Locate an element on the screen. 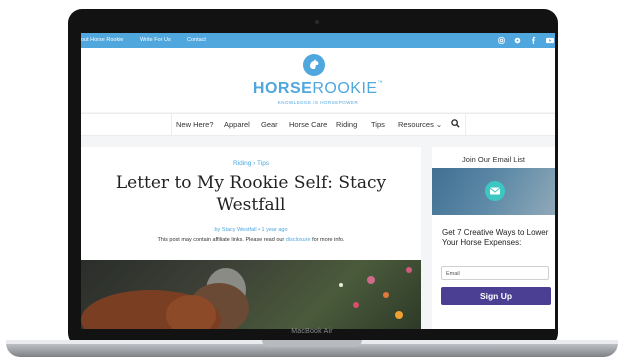 The height and width of the screenshot is (362, 624). nav-item-tips: Tips is located at coordinates (378, 124).